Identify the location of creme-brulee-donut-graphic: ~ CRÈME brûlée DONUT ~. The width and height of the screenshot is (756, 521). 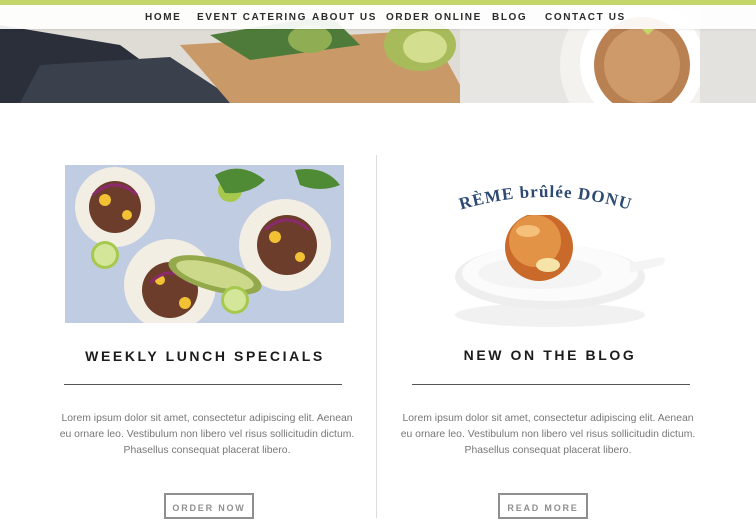
(542, 197).